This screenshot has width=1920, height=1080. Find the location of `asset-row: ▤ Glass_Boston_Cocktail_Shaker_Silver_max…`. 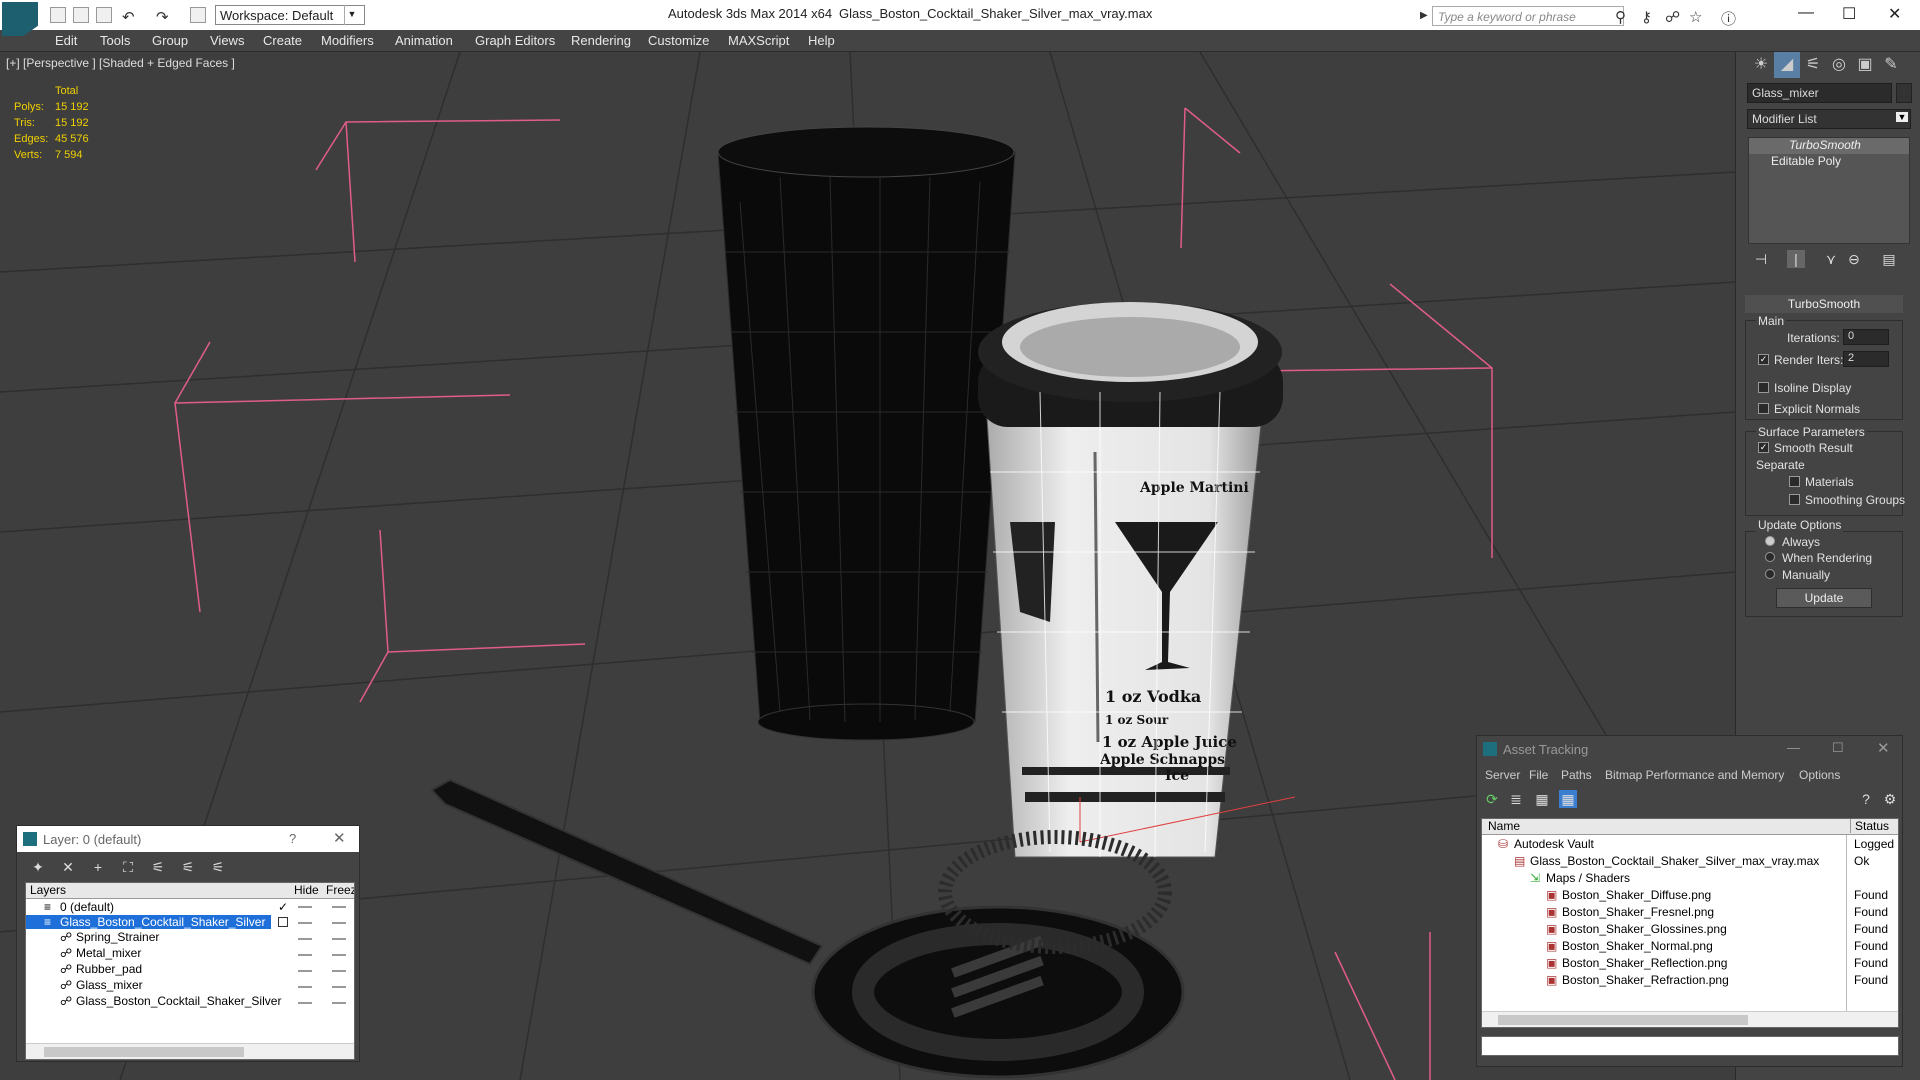

asset-row: ▤ Glass_Boston_Cocktail_Shaker_Silver_max… is located at coordinates (1690, 861).